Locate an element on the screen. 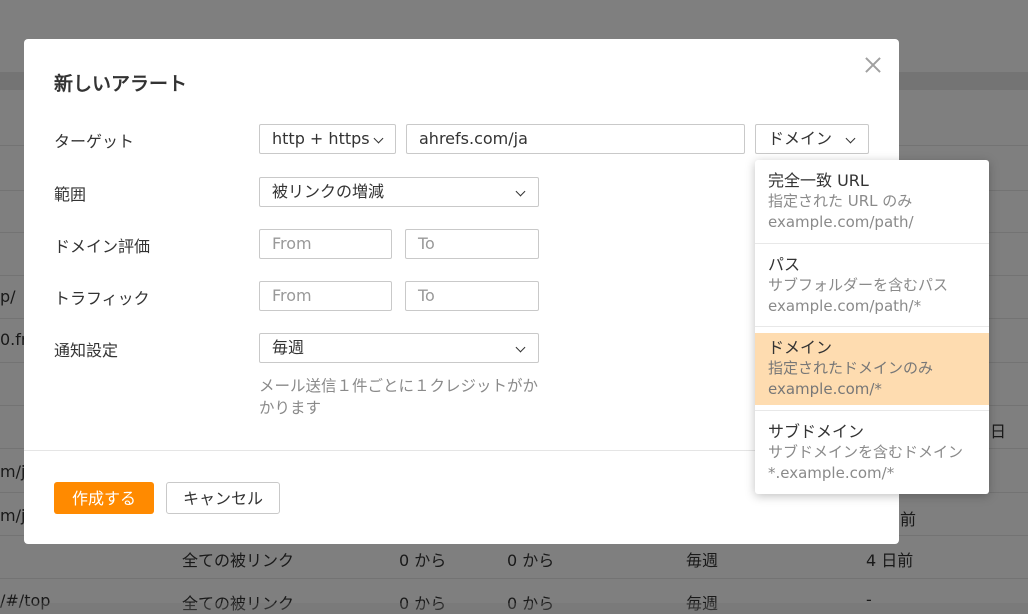  target-mode-select: ドメイン is located at coordinates (812, 139).